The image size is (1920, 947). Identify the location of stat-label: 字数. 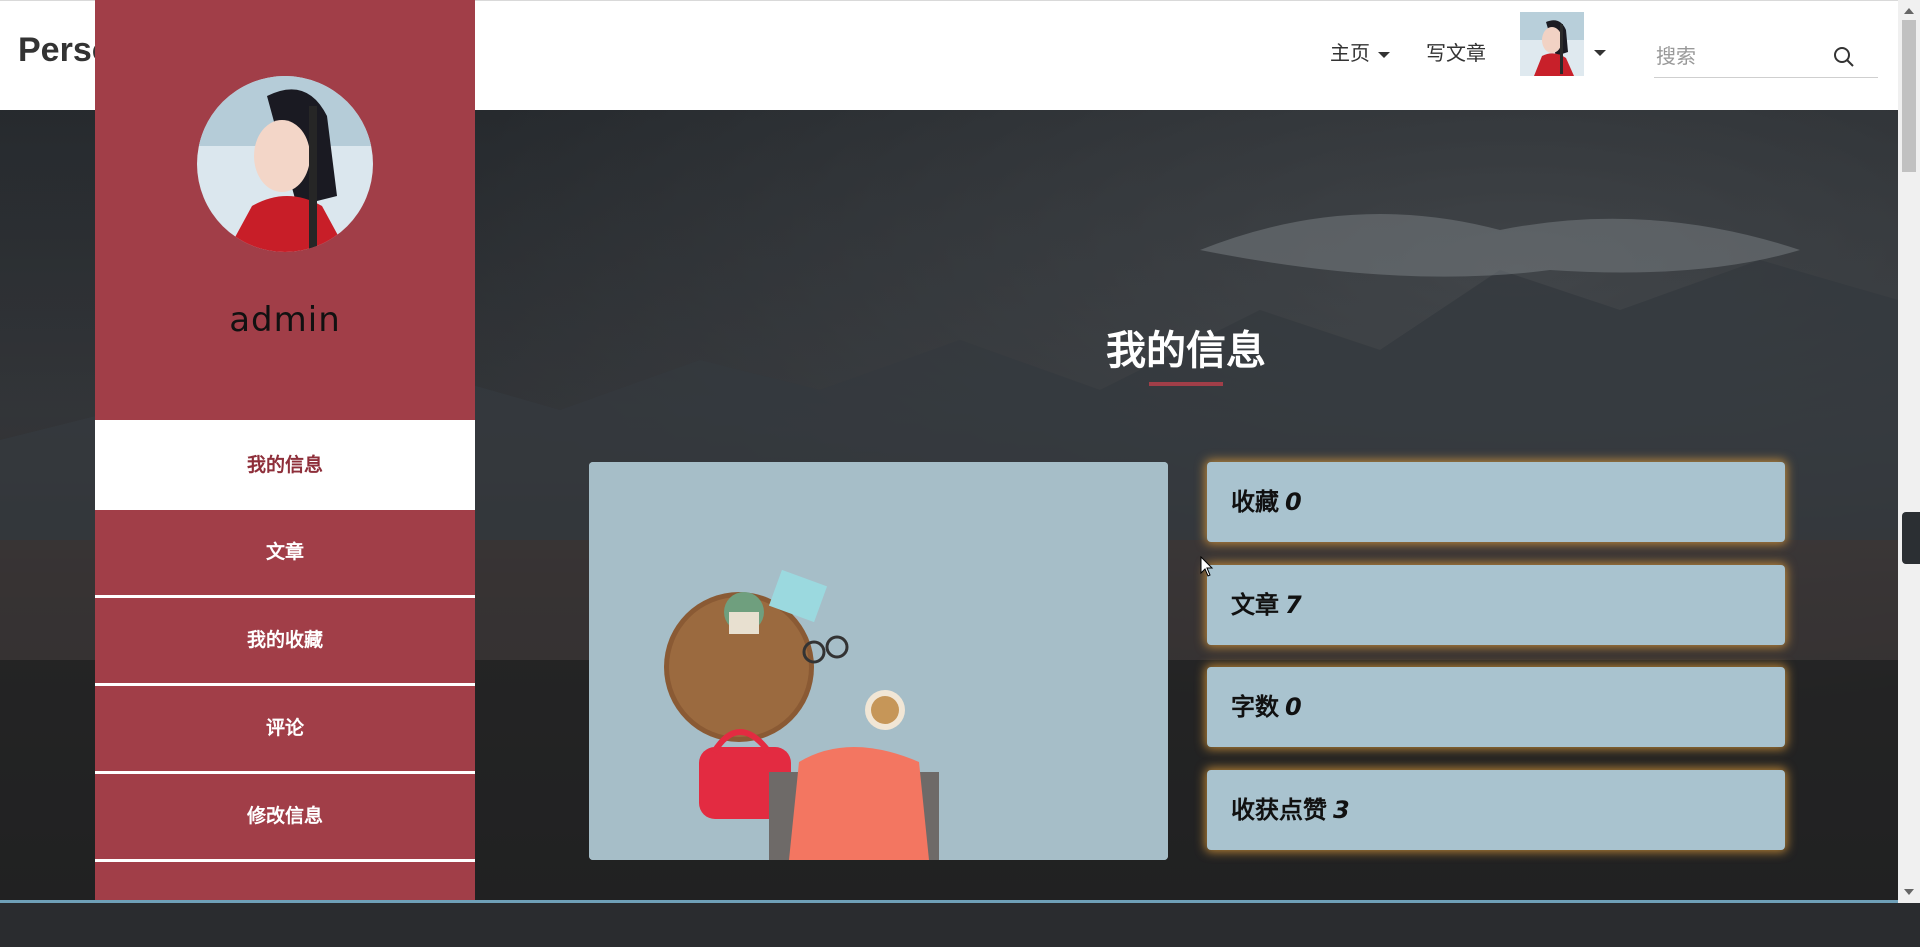
(1255, 707).